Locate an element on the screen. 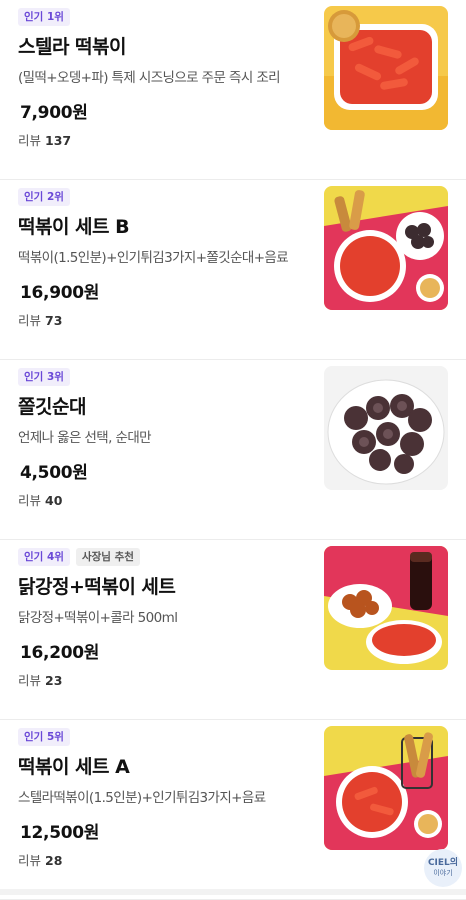  rank-badge: 인기 4위 is located at coordinates (44, 557).